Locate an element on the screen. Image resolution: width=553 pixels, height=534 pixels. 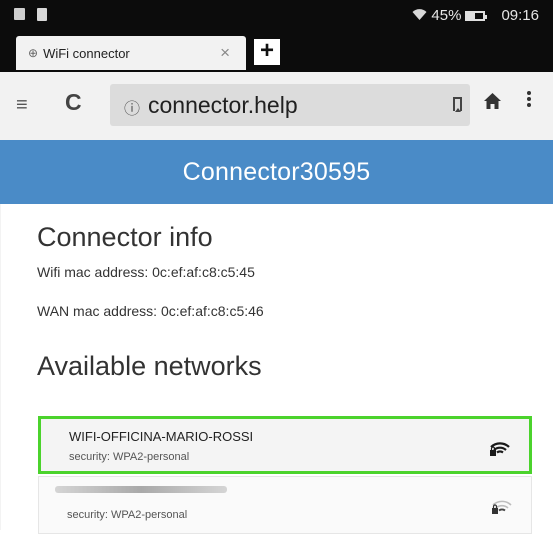
bookmark-icon is located at coordinates (457, 104).